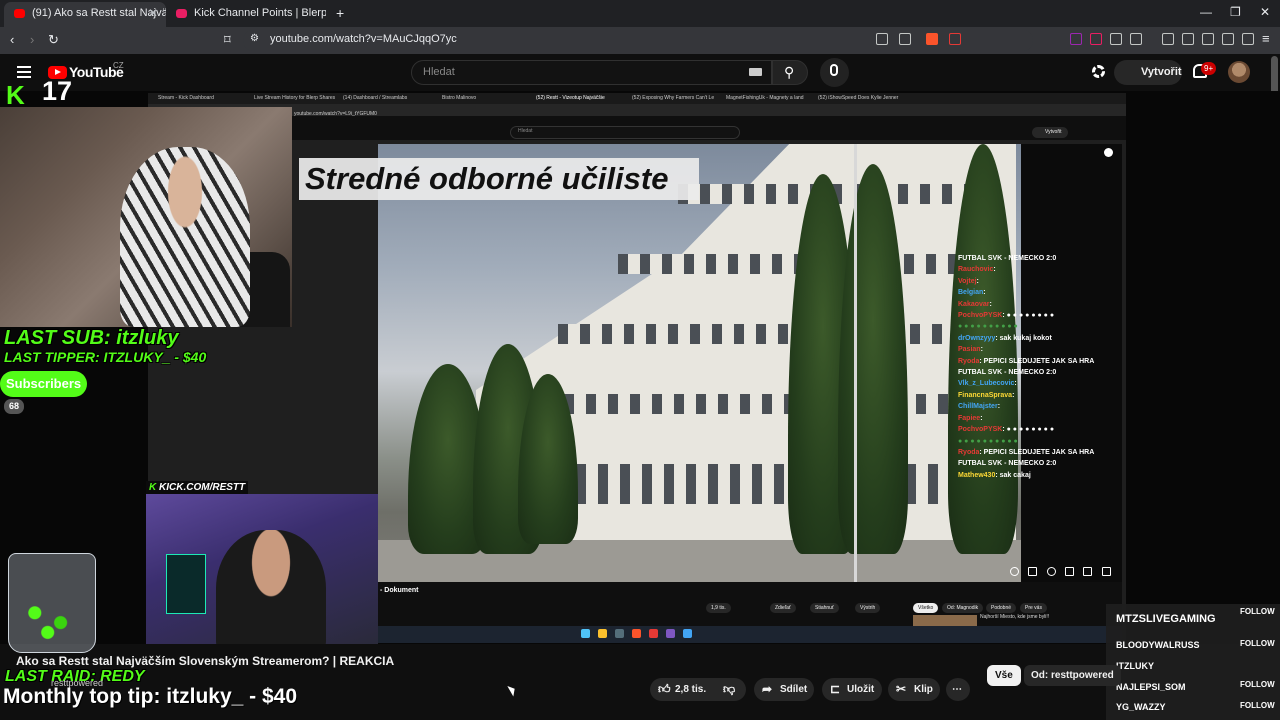 This screenshot has height=720, width=1280. What do you see at coordinates (969, 350) in the screenshot?
I see `chat-username: Pasian` at bounding box center [969, 350].